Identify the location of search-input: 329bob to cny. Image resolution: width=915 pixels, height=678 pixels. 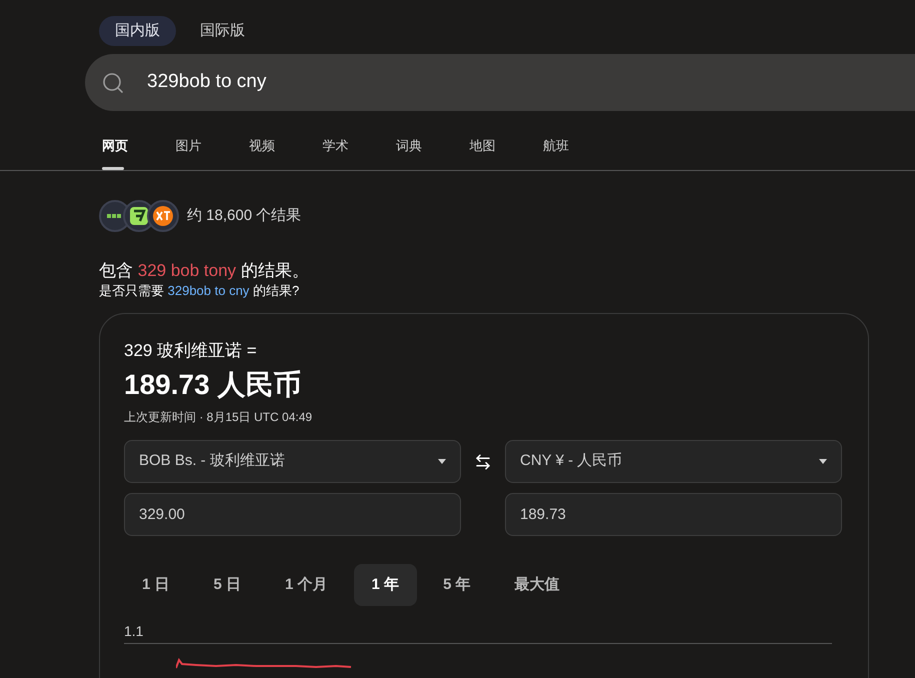
(447, 82).